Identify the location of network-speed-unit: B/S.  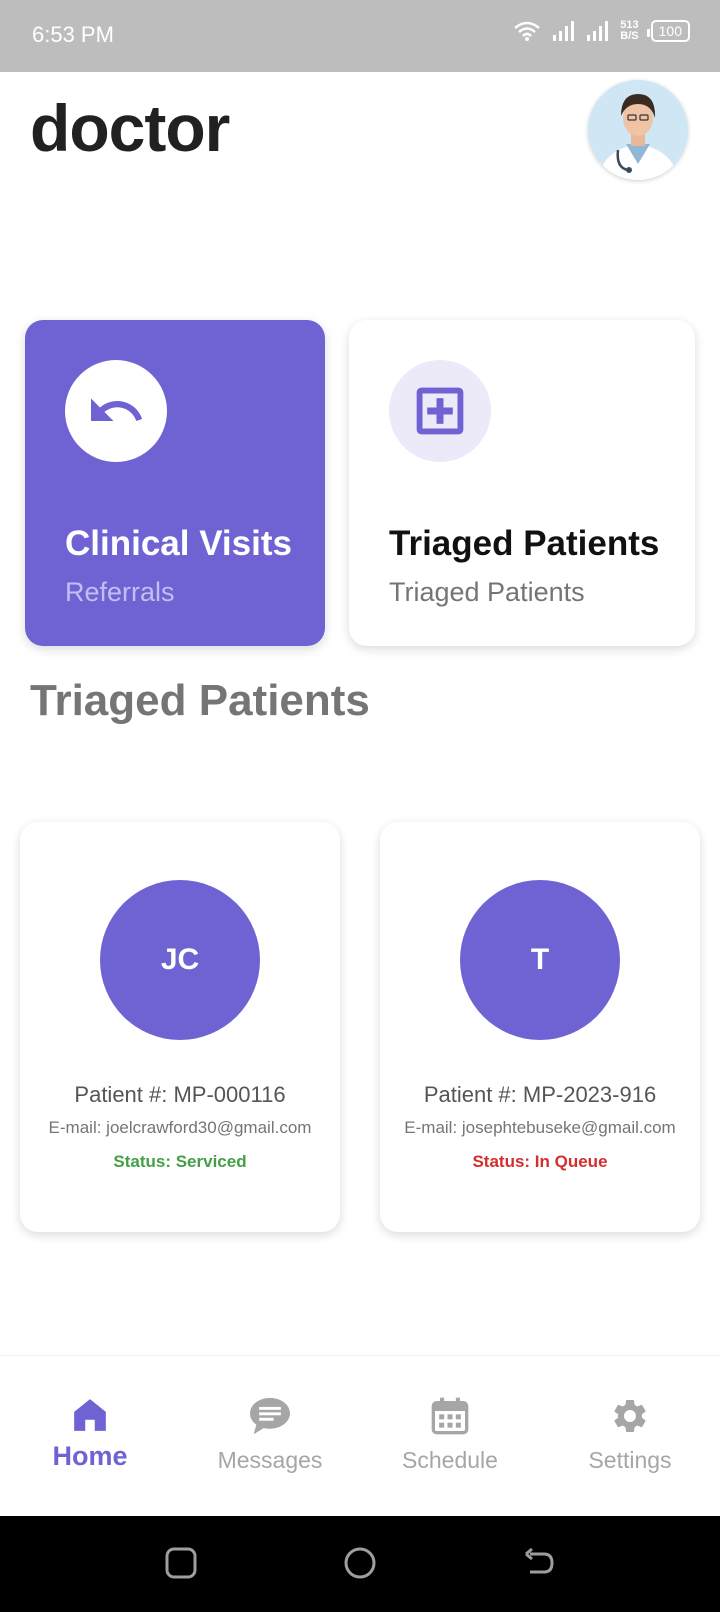
(629, 36).